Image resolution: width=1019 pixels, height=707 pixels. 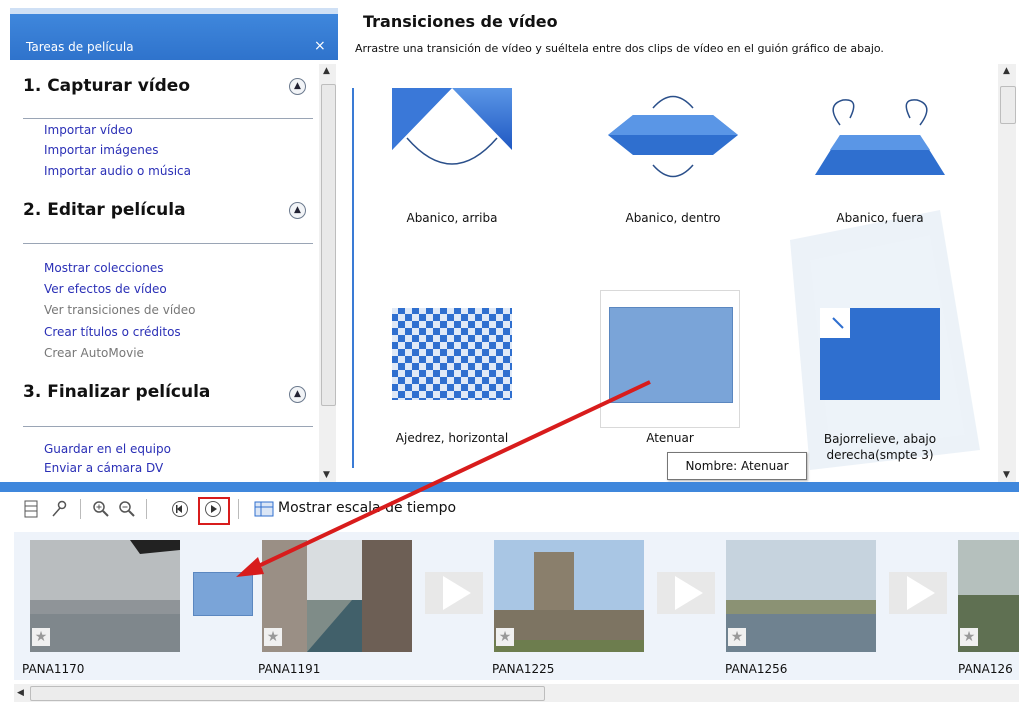 What do you see at coordinates (452, 218) in the screenshot?
I see `transition-label: Abanico, arriba` at bounding box center [452, 218].